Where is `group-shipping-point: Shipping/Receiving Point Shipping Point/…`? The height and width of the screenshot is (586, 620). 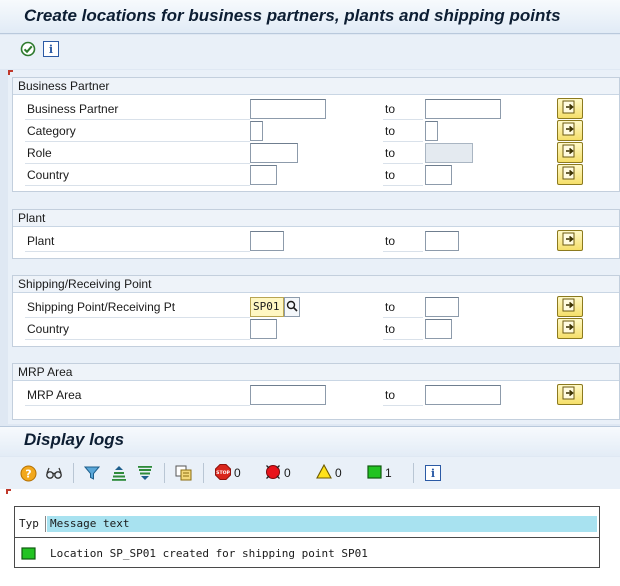 group-shipping-point: Shipping/Receiving Point Shipping Point/… is located at coordinates (316, 311).